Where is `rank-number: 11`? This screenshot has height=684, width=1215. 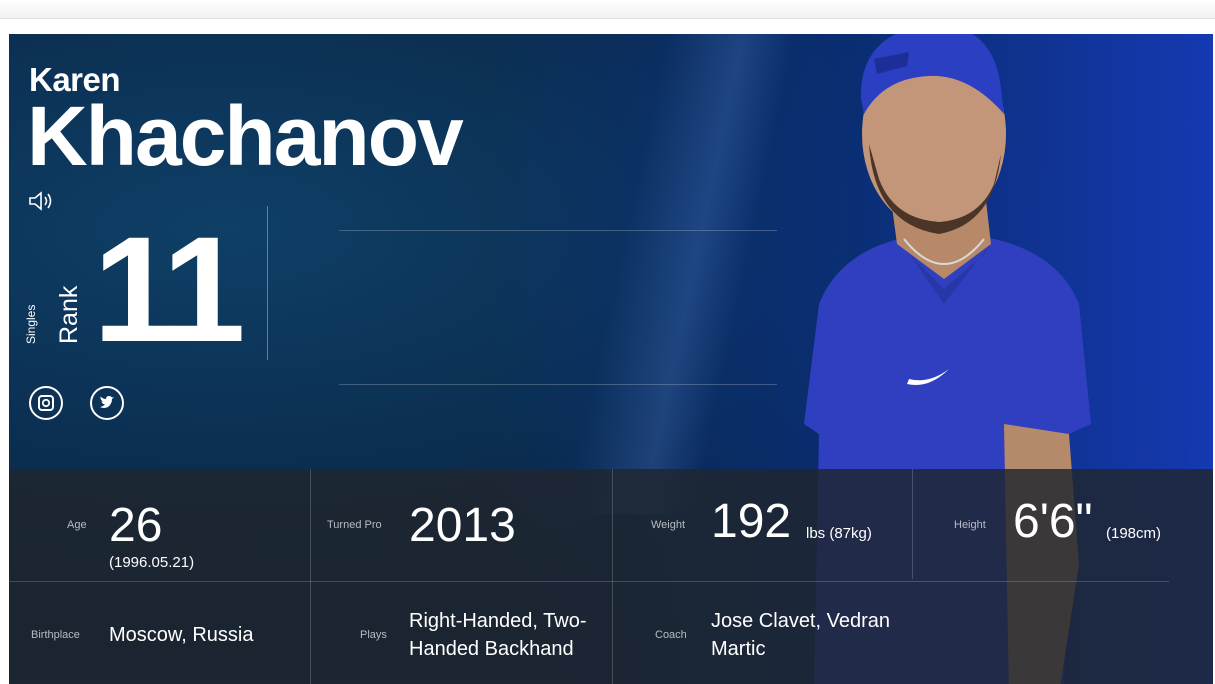
rank-number: 11 is located at coordinates (169, 289).